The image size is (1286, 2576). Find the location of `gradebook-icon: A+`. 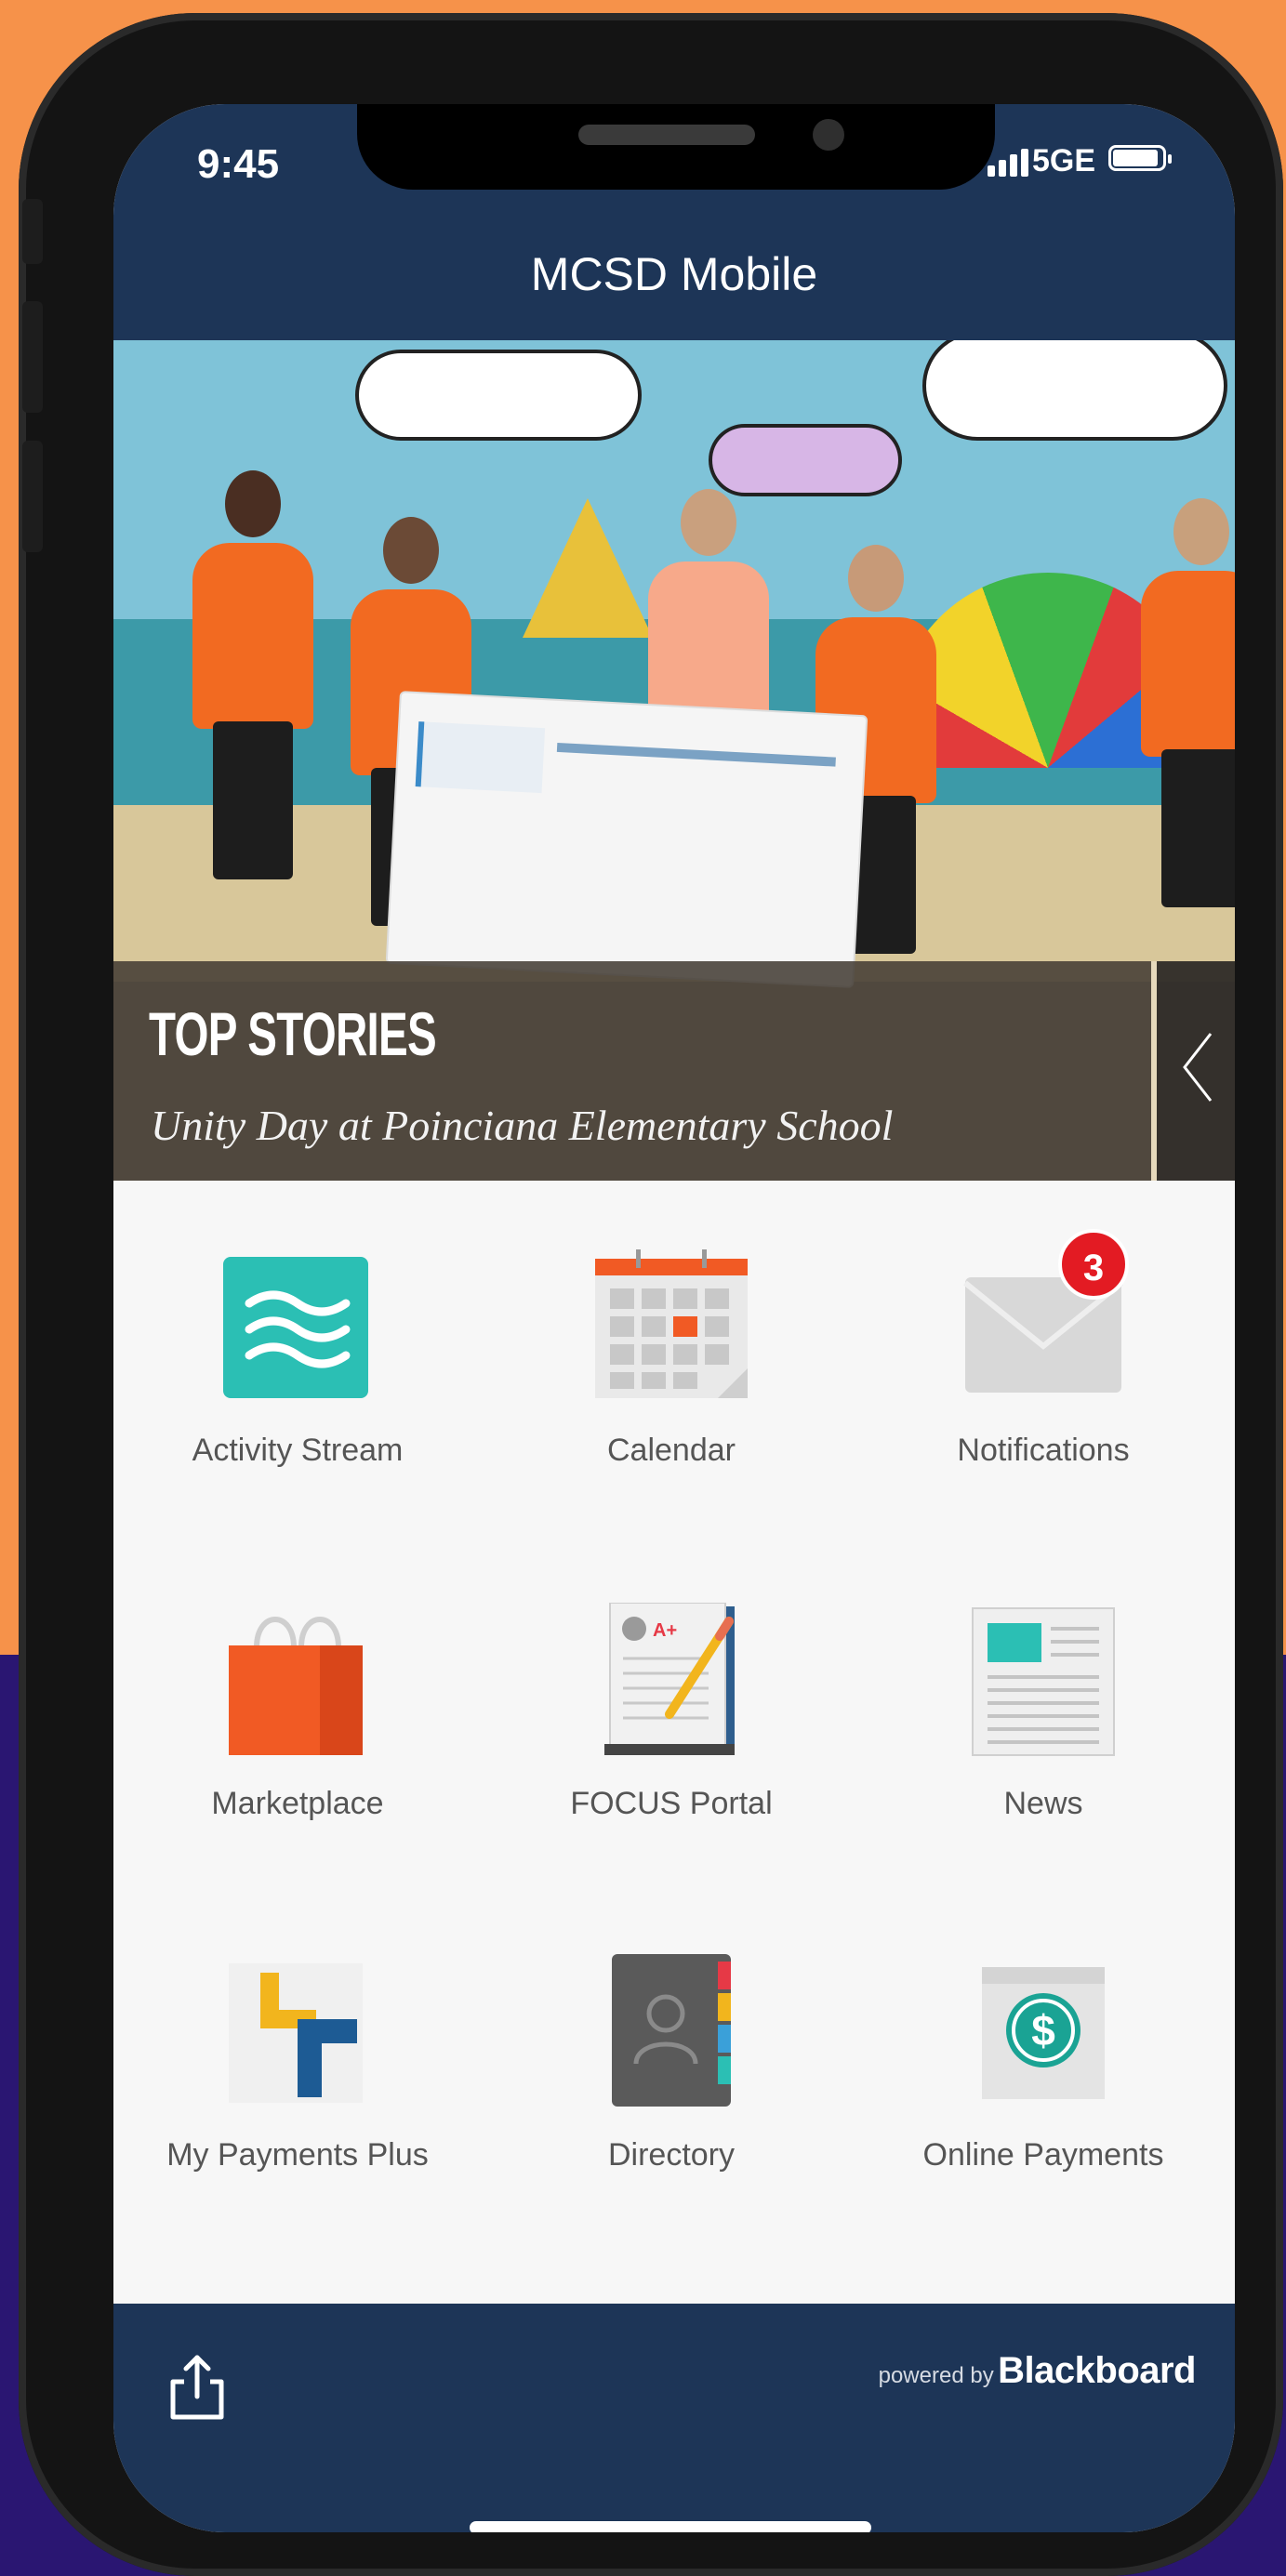

gradebook-icon: A+ is located at coordinates (669, 1678).